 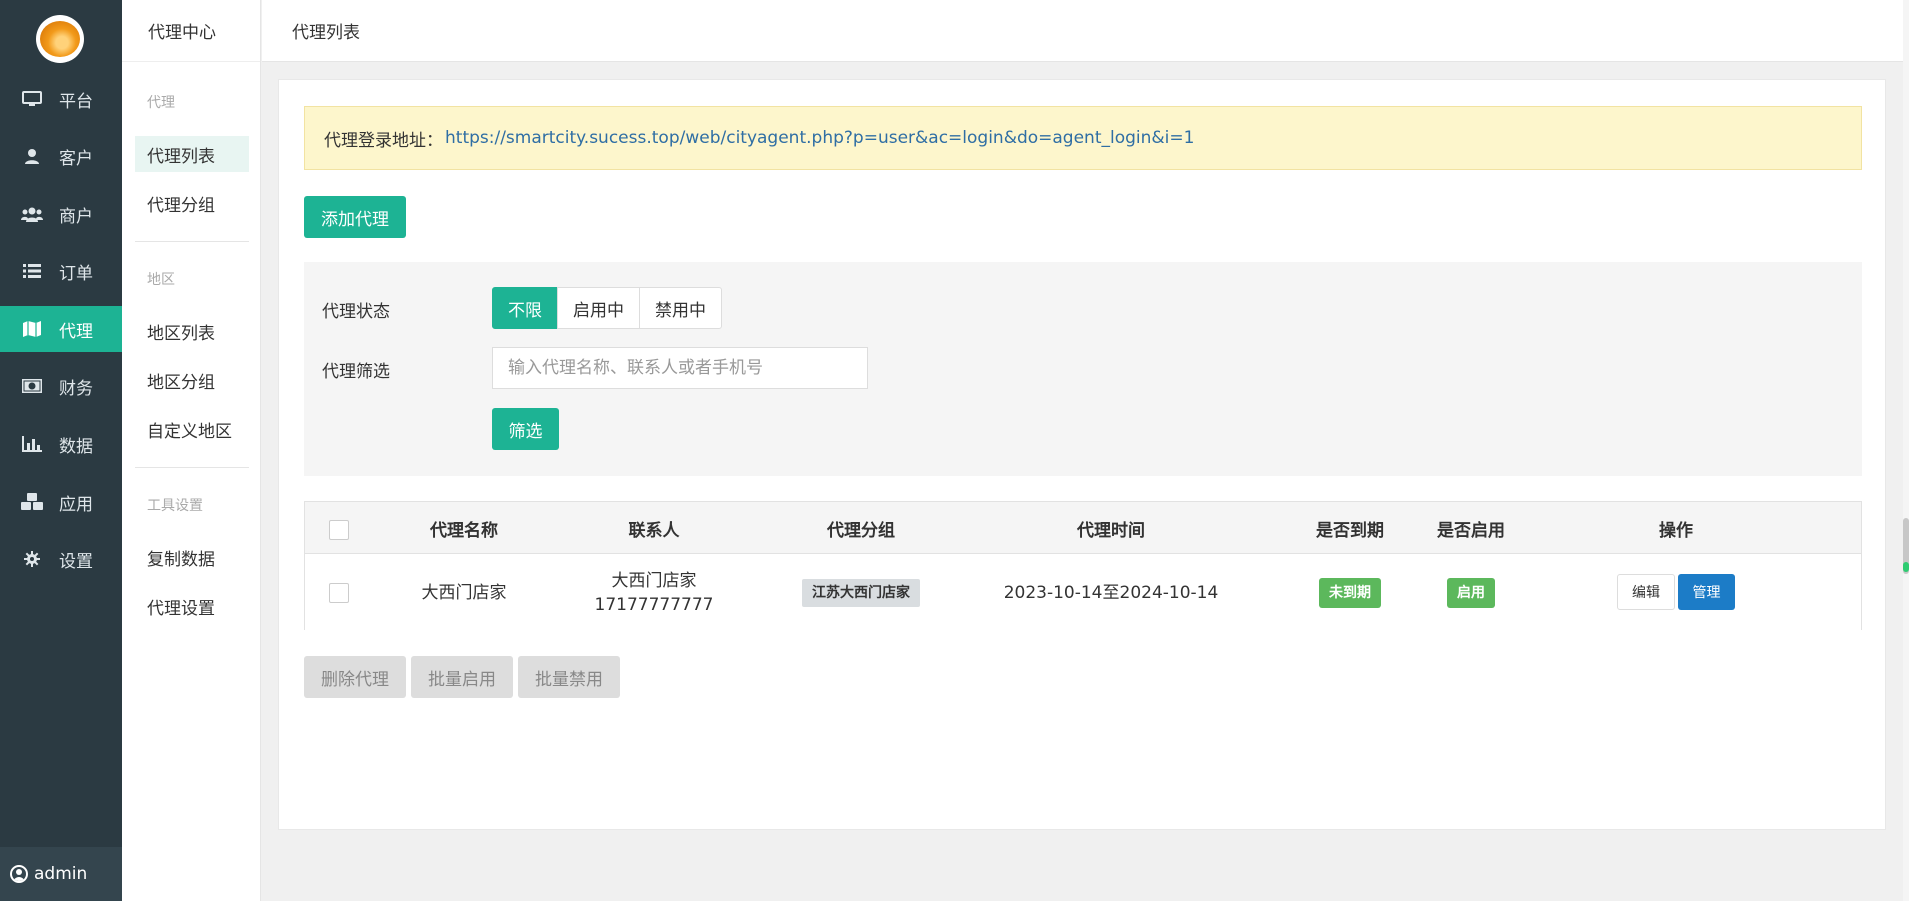 What do you see at coordinates (76, 504) in the screenshot?
I see `sidebar-item-label: 应用` at bounding box center [76, 504].